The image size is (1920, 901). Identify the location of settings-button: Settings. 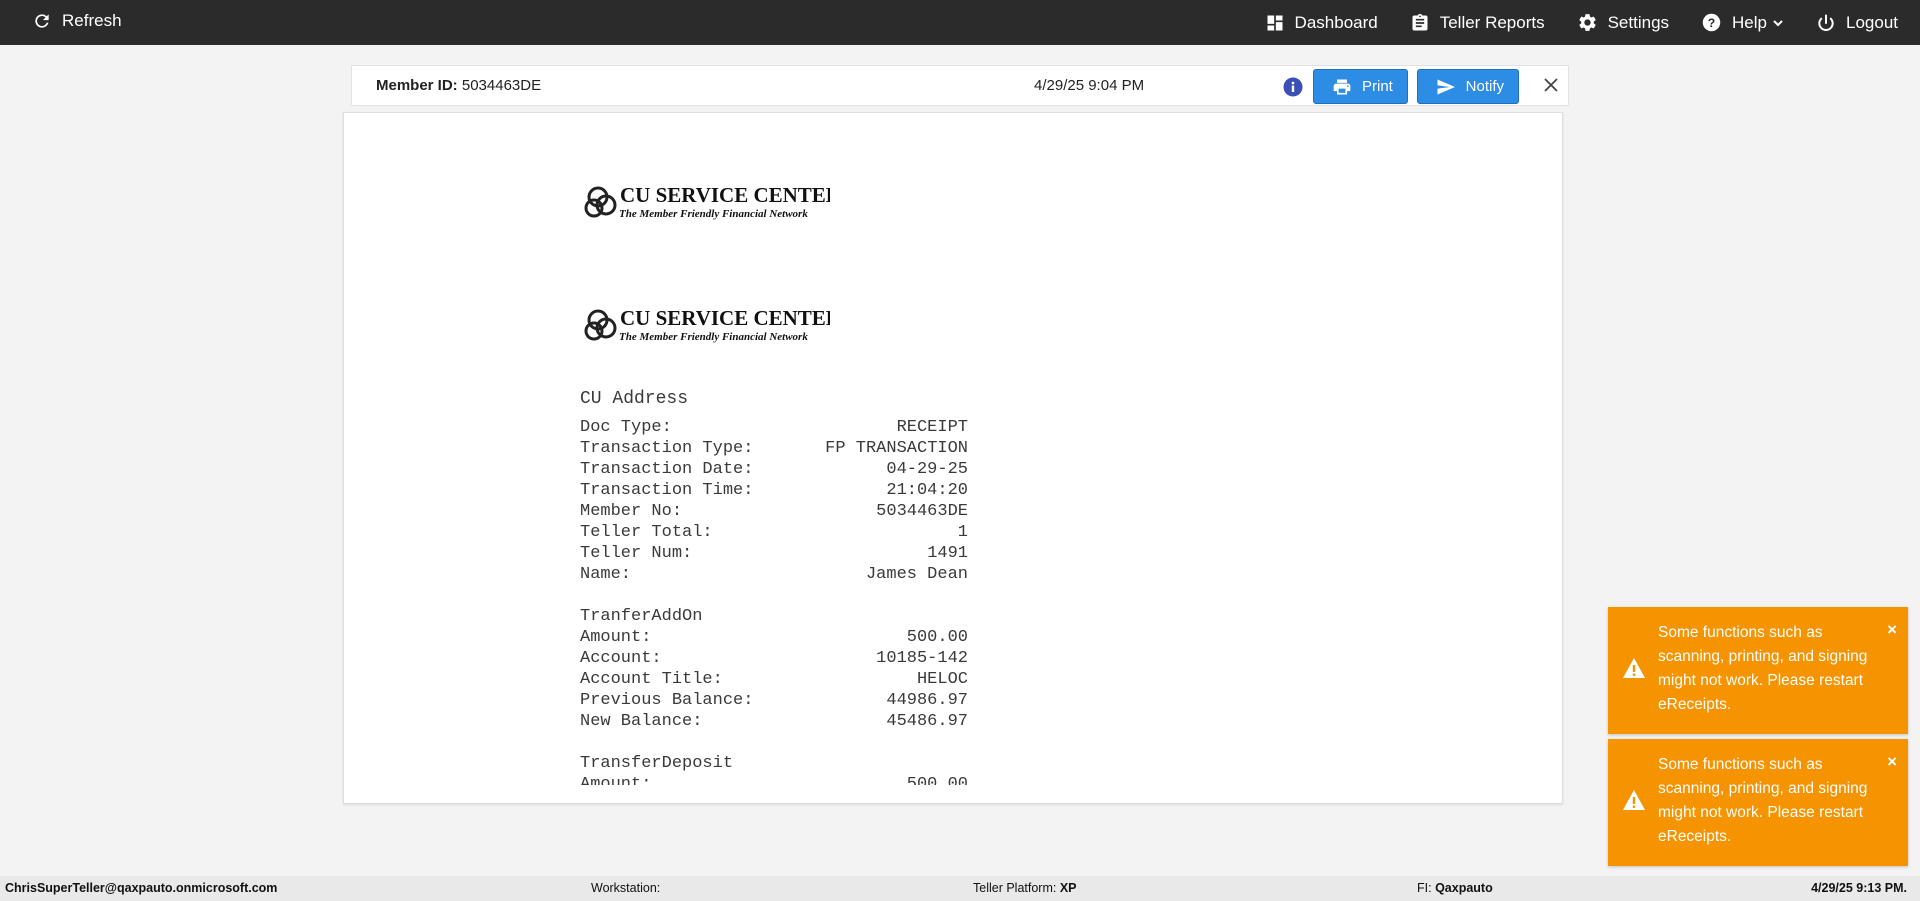
(1623, 22).